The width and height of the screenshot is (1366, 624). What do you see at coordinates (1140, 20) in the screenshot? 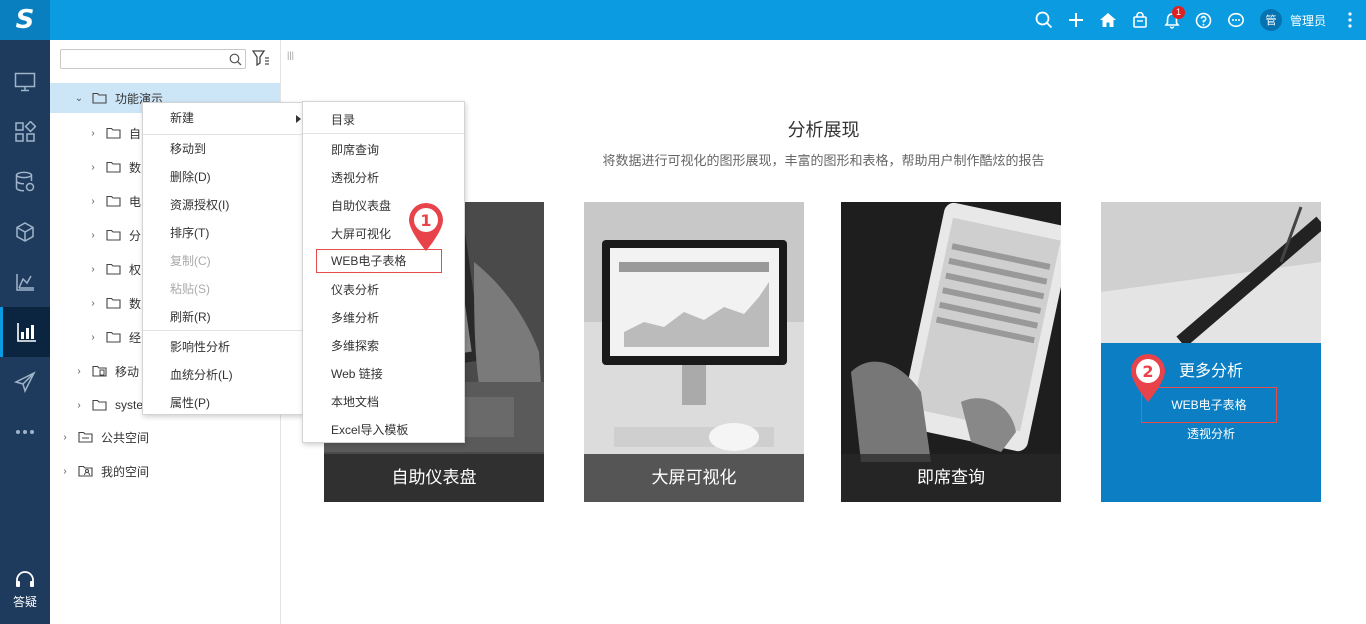
I see `bag-icon` at bounding box center [1140, 20].